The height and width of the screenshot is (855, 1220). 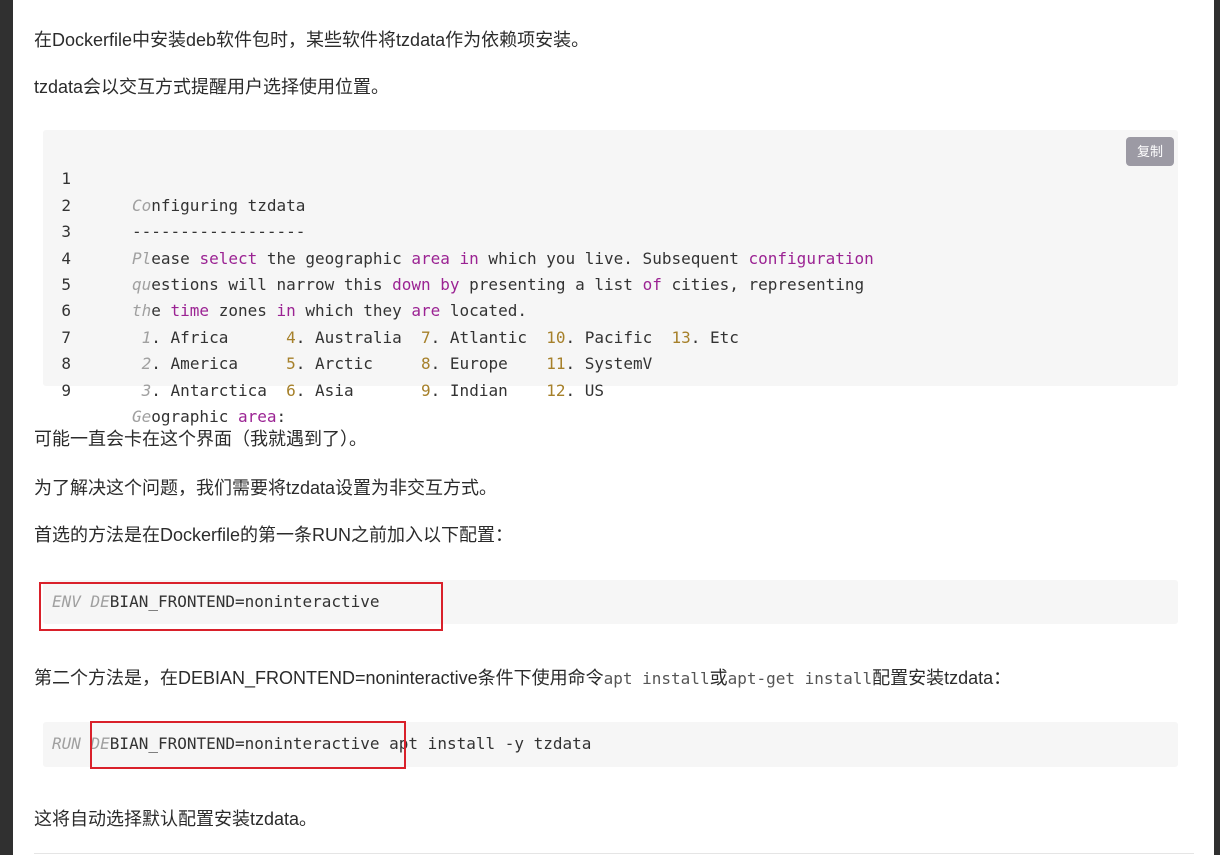 What do you see at coordinates (585, 390) in the screenshot?
I see `code-token: . US` at bounding box center [585, 390].